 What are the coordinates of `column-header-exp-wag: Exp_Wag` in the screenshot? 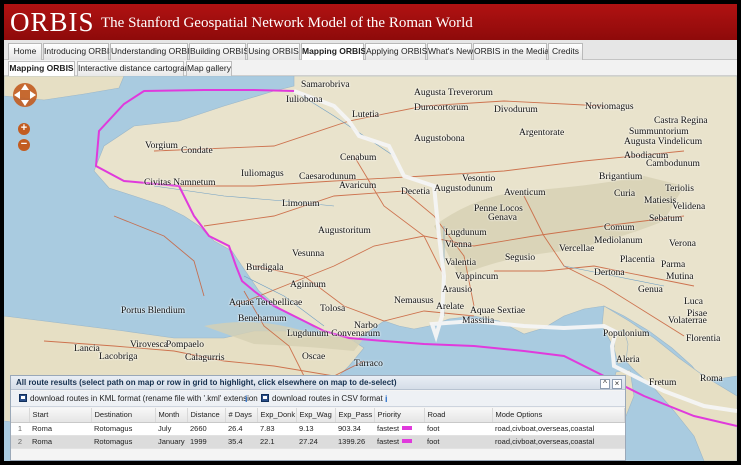 It's located at (316, 415).